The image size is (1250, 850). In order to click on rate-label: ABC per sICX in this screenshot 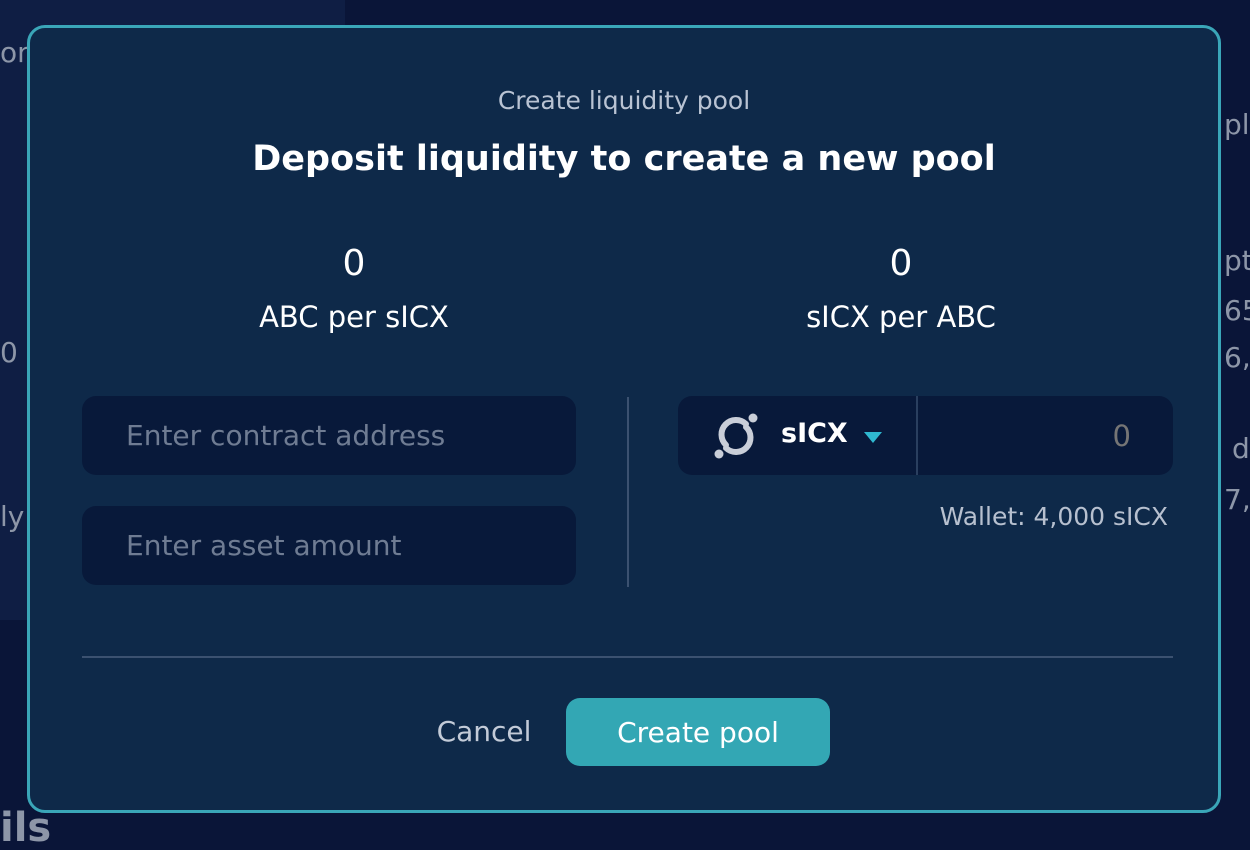, I will do `click(354, 317)`.